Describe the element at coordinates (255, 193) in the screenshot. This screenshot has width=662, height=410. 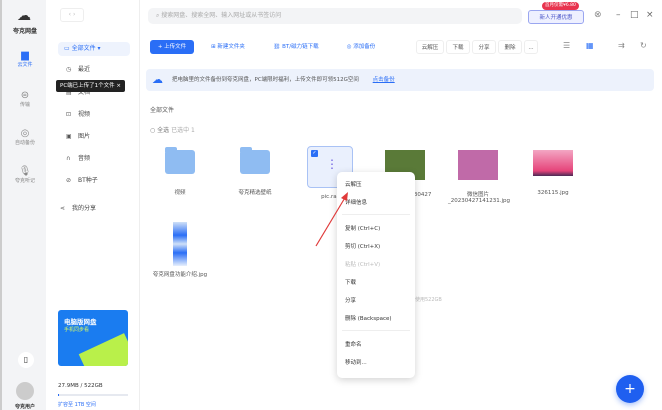
I see `file-name: 夸克精选壁纸` at that location.